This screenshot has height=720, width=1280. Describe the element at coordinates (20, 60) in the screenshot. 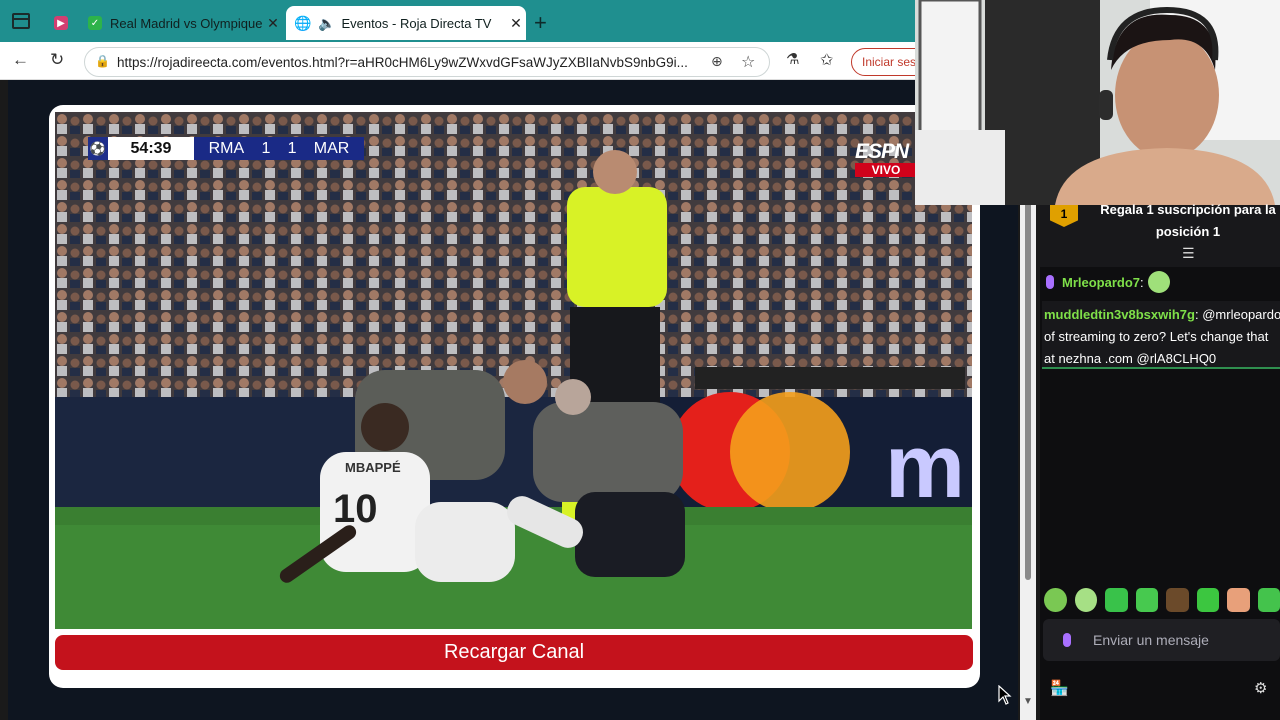

I see `back-arrow-icon: ←` at that location.